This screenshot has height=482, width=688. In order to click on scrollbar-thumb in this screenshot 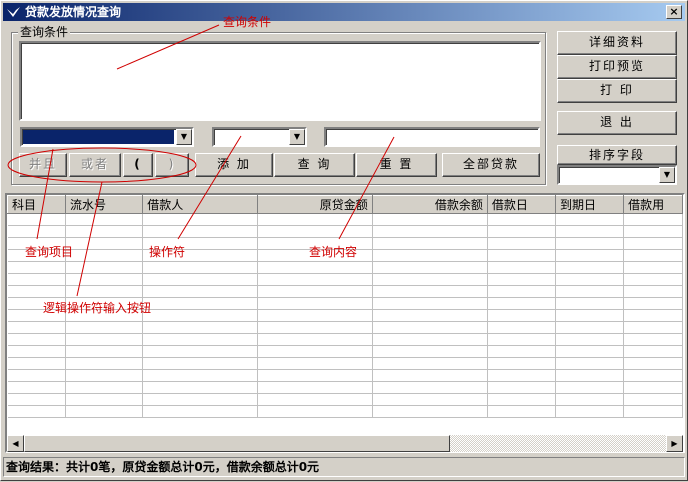, I will do `click(237, 443)`.